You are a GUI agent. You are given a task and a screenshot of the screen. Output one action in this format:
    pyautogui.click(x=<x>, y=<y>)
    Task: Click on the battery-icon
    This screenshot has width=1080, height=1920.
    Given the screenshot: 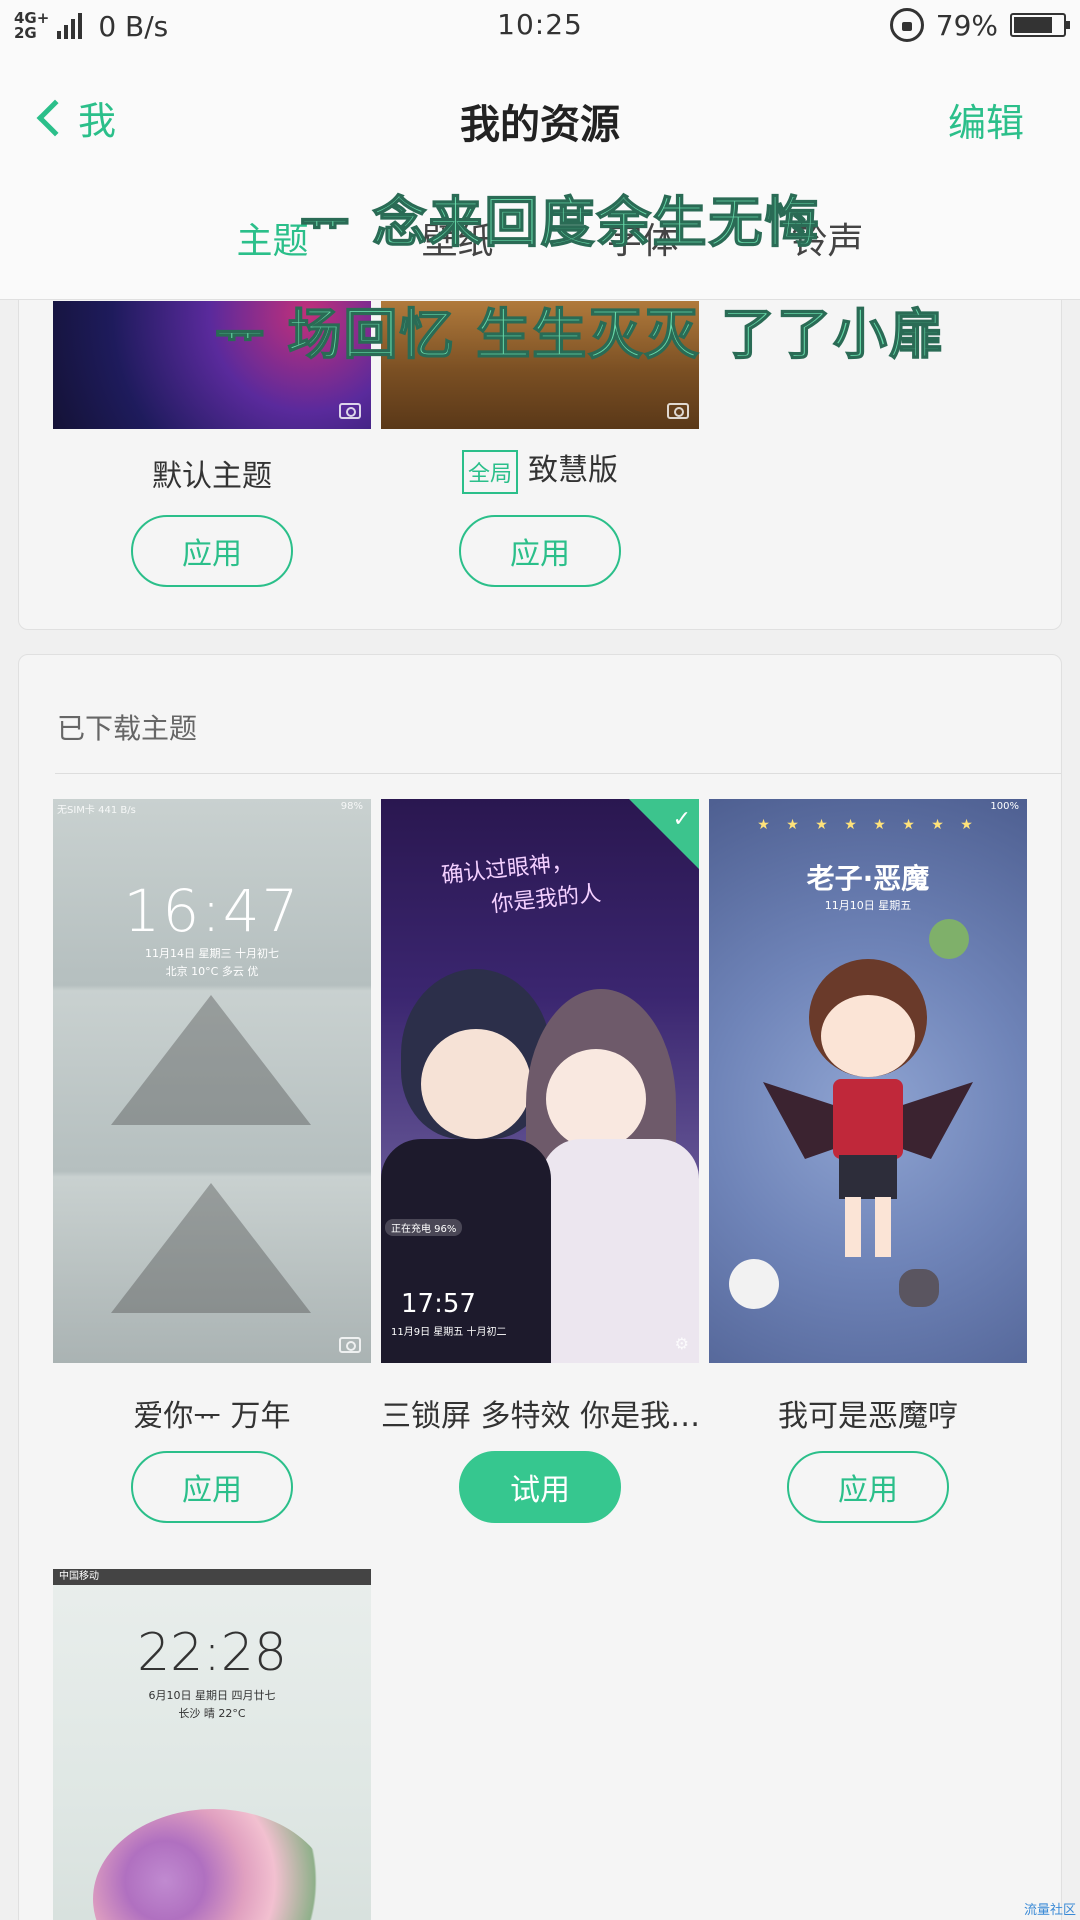 What is the action you would take?
    pyautogui.click(x=1040, y=25)
    